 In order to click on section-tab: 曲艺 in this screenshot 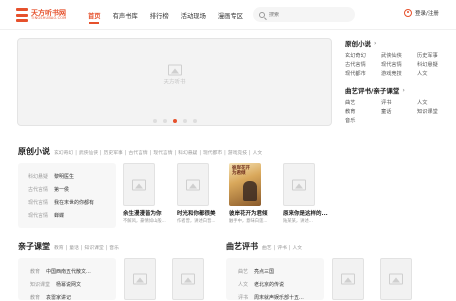, I will do `click(267, 248)`.